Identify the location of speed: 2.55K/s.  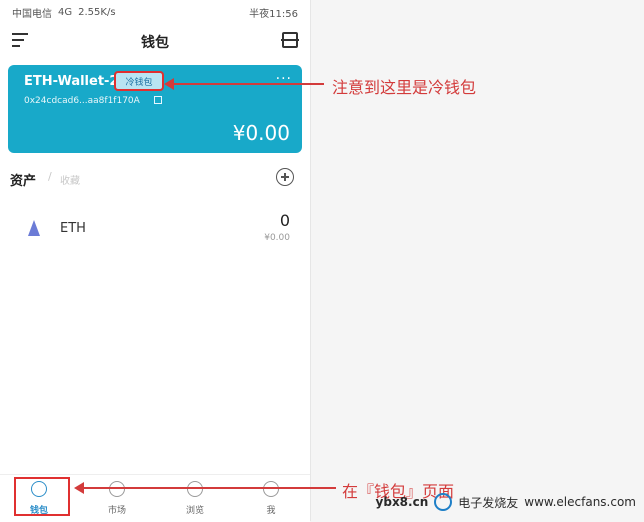
(97, 12).